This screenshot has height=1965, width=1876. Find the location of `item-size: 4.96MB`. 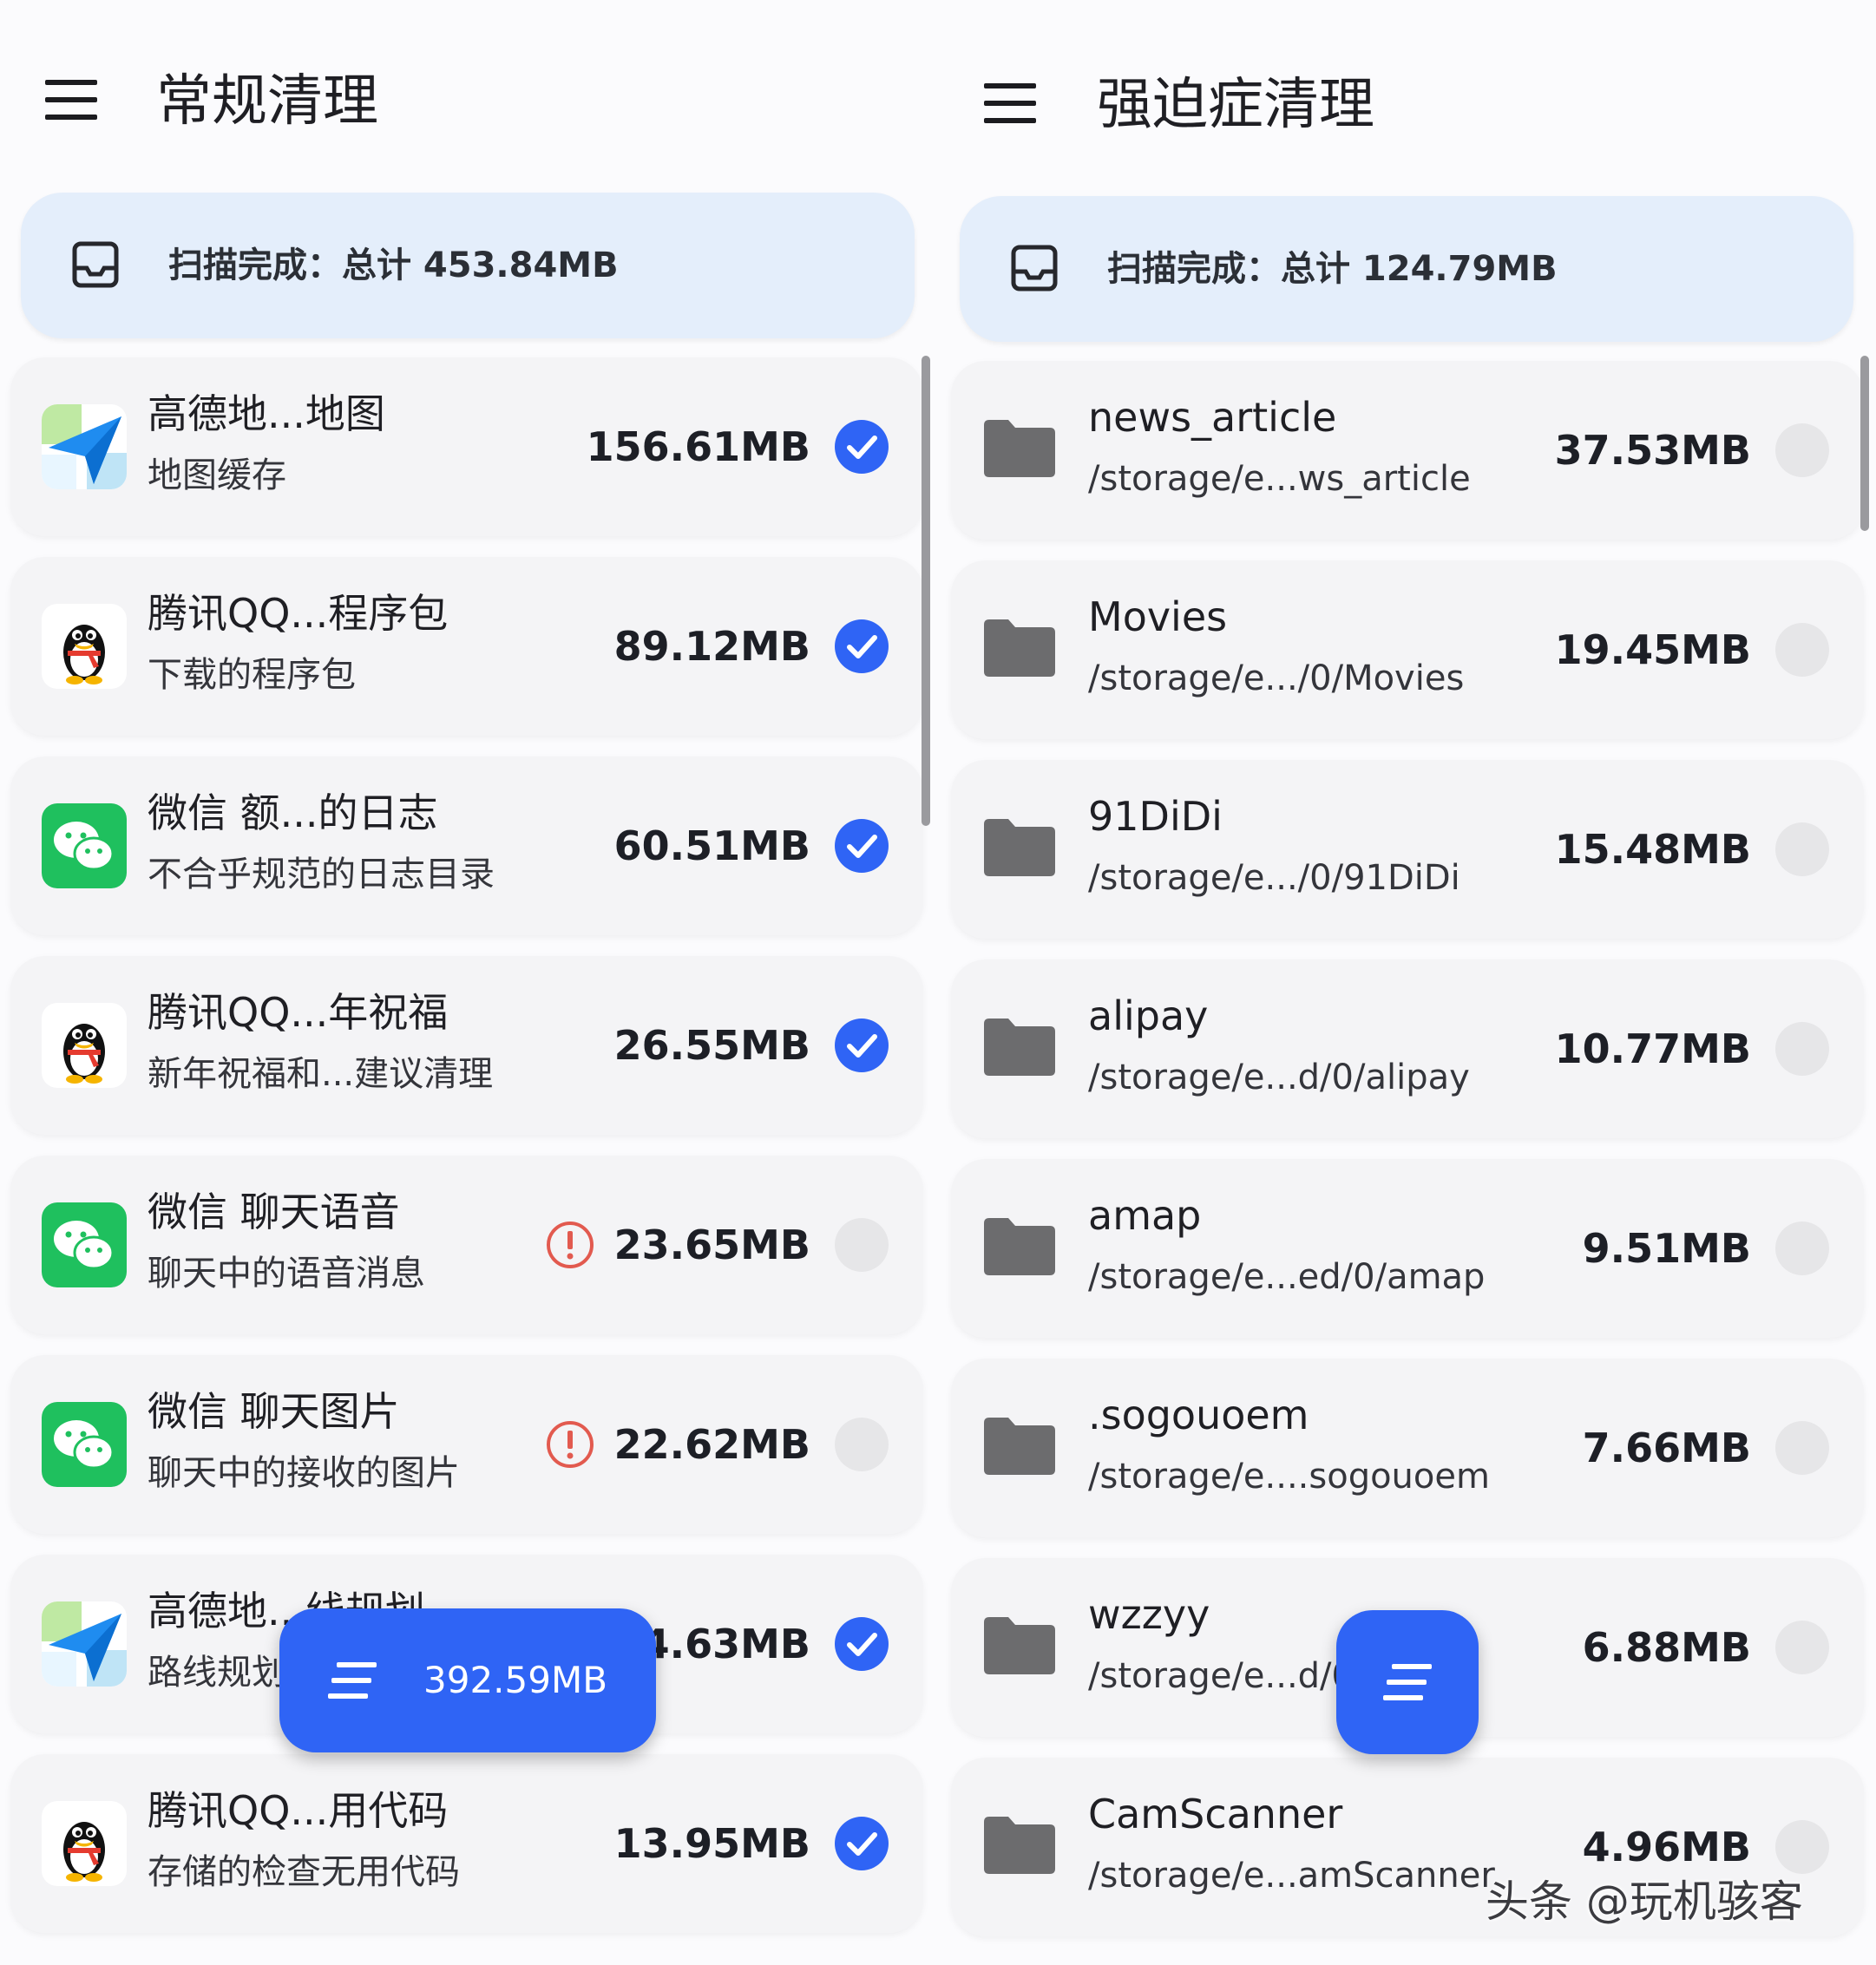

item-size: 4.96MB is located at coordinates (1666, 1847).